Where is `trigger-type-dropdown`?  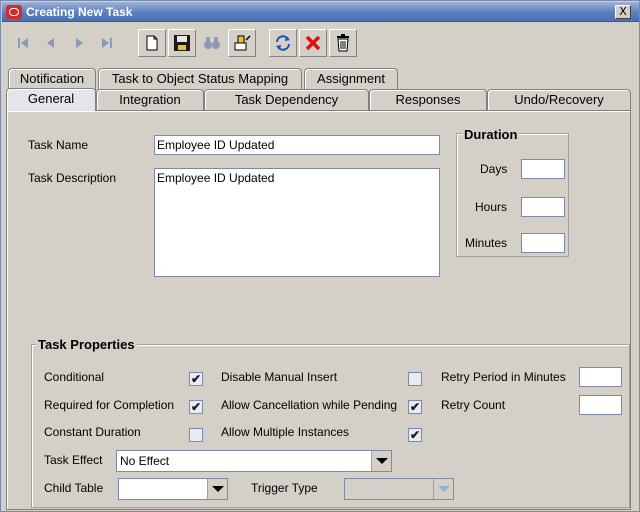
trigger-type-dropdown is located at coordinates (399, 489).